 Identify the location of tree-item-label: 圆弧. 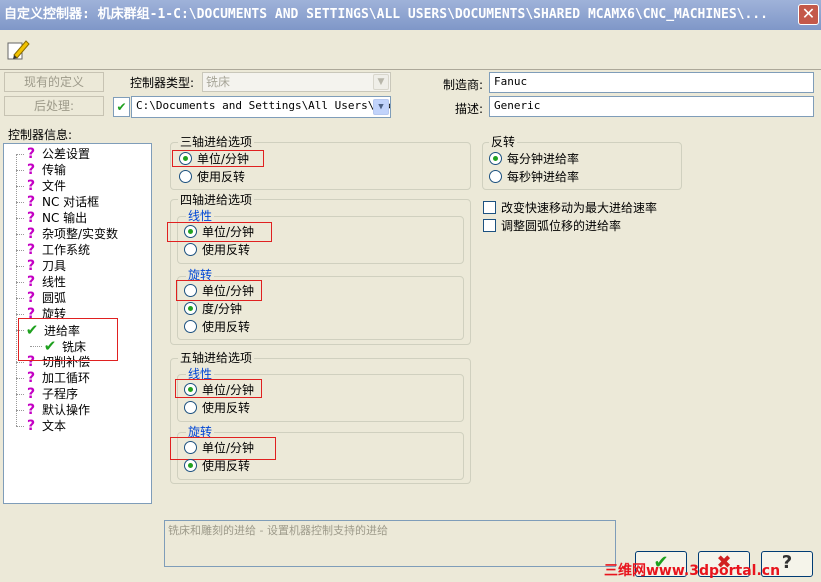
(54, 298).